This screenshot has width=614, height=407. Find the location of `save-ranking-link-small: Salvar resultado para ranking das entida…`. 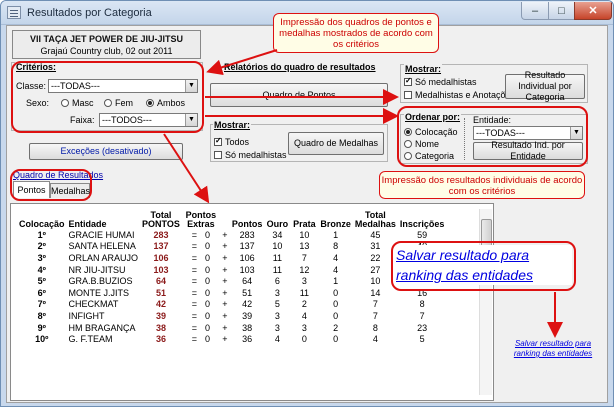

save-ranking-link-small: Salvar resultado para ranking das entida… is located at coordinates (553, 349).